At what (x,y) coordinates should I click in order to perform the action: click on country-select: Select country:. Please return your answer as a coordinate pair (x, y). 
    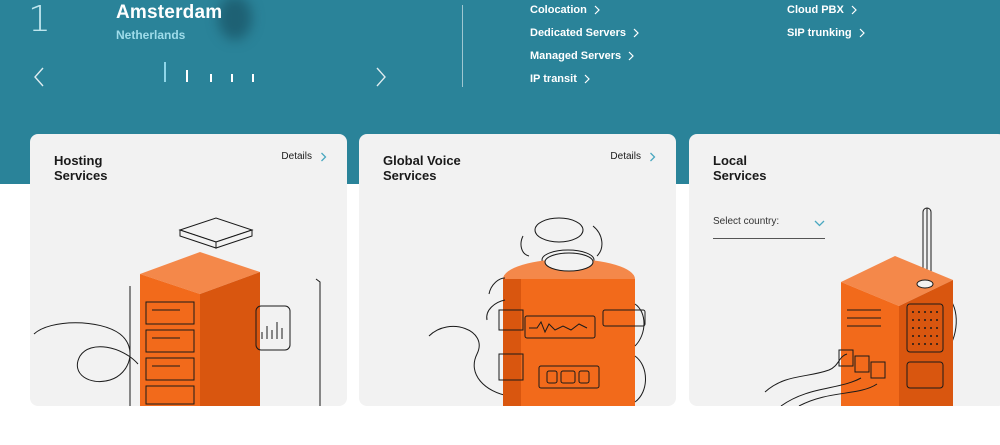
    Looking at the image, I should click on (769, 225).